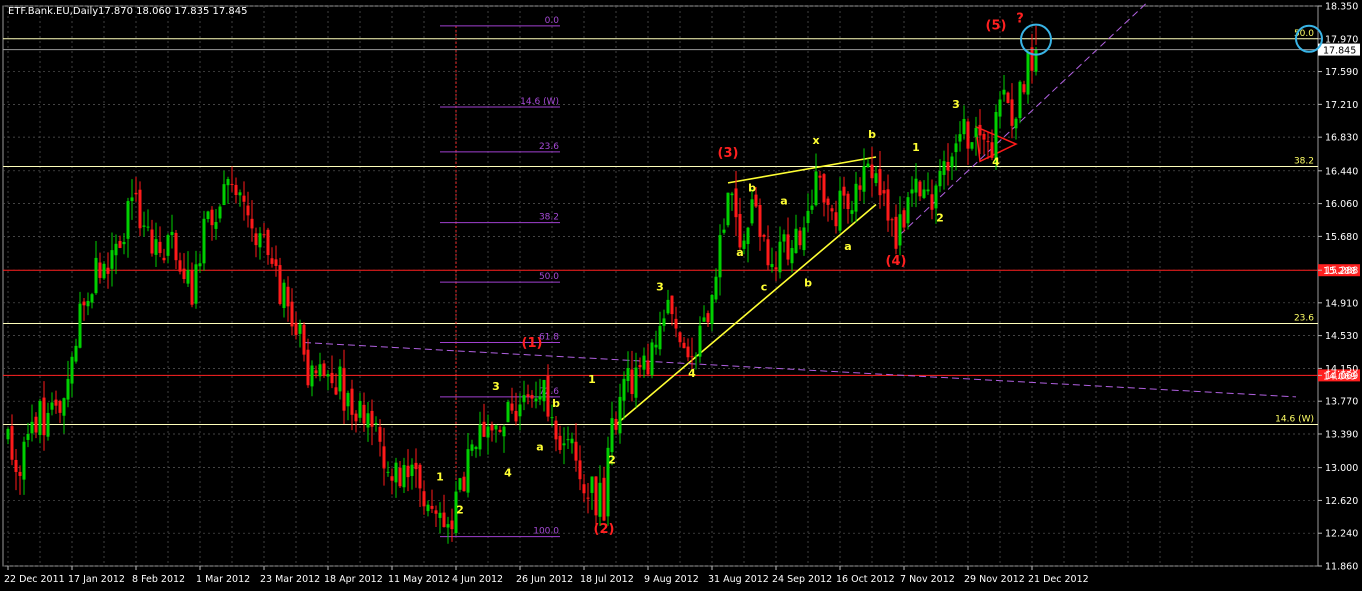  Describe the element at coordinates (173, 11) in the screenshot. I see `ohlc-readout: 17.870 18.060 17.835 17.845` at that location.